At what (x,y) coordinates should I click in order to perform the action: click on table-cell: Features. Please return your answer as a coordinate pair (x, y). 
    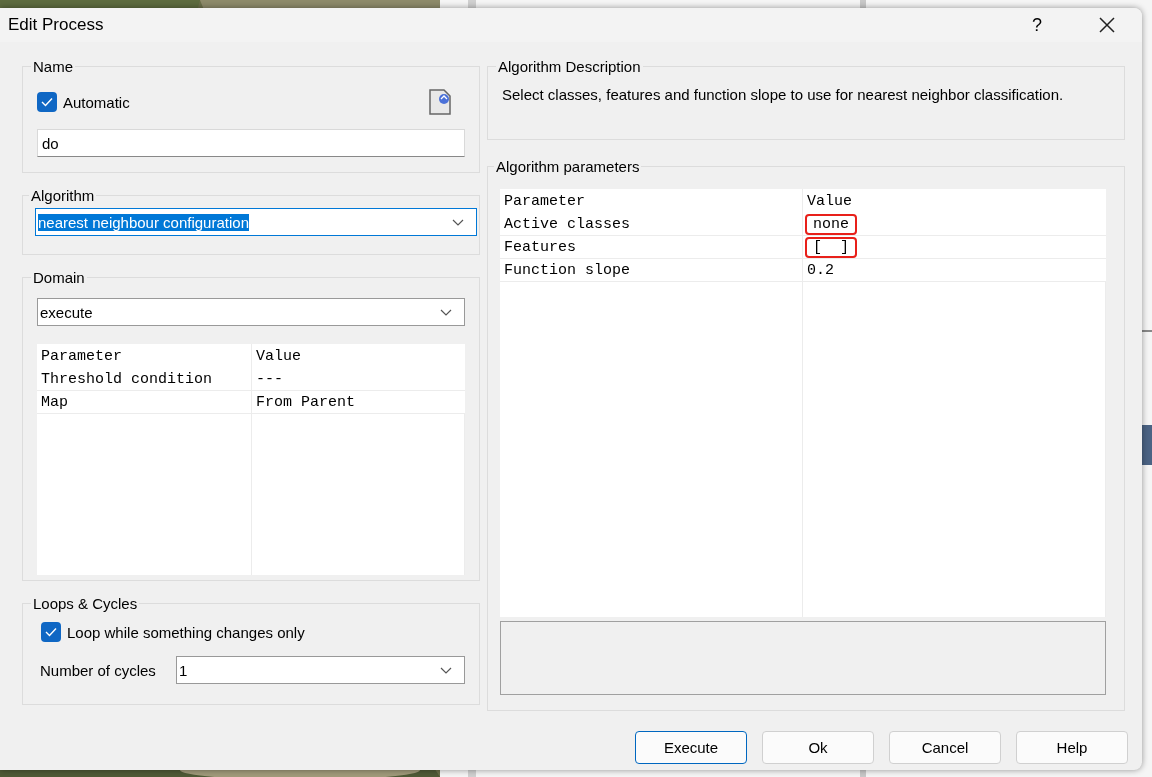
    Looking at the image, I should click on (540, 247).